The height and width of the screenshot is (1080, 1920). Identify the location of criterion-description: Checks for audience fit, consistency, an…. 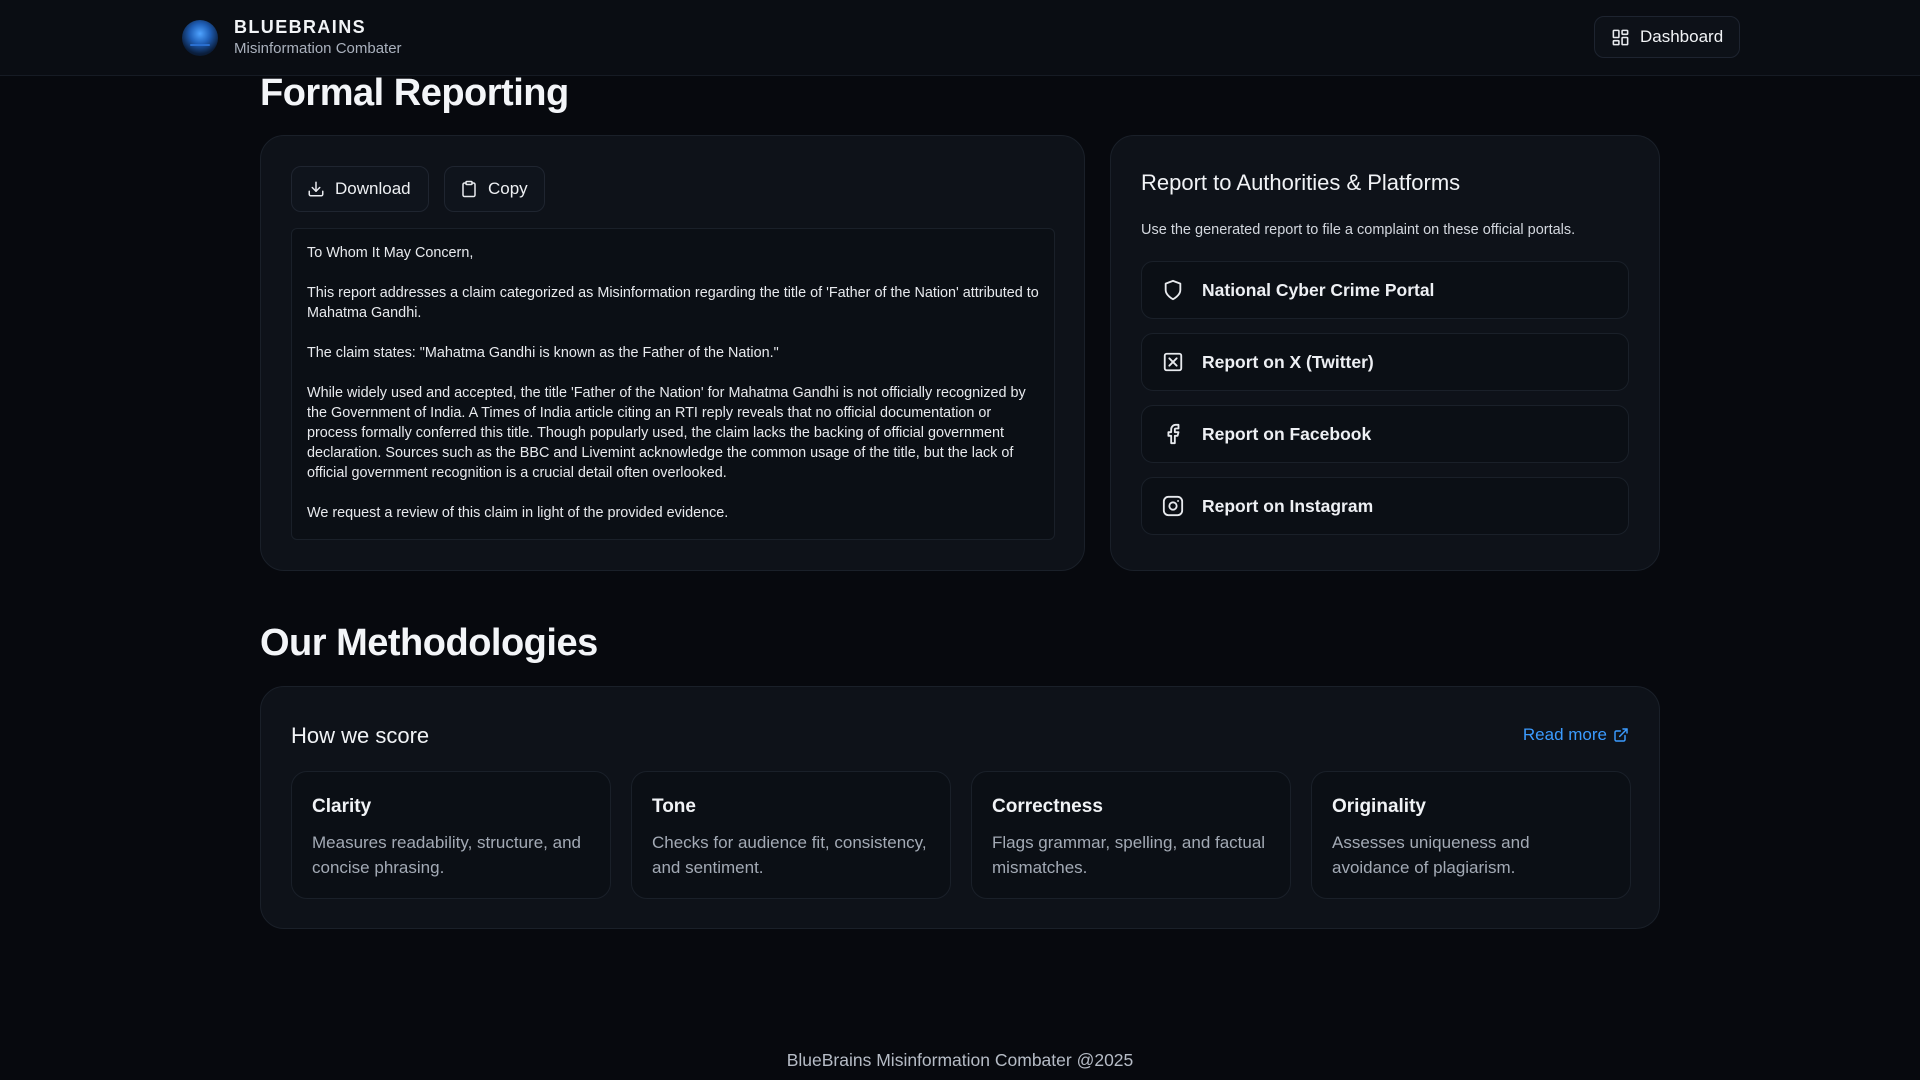
(789, 855).